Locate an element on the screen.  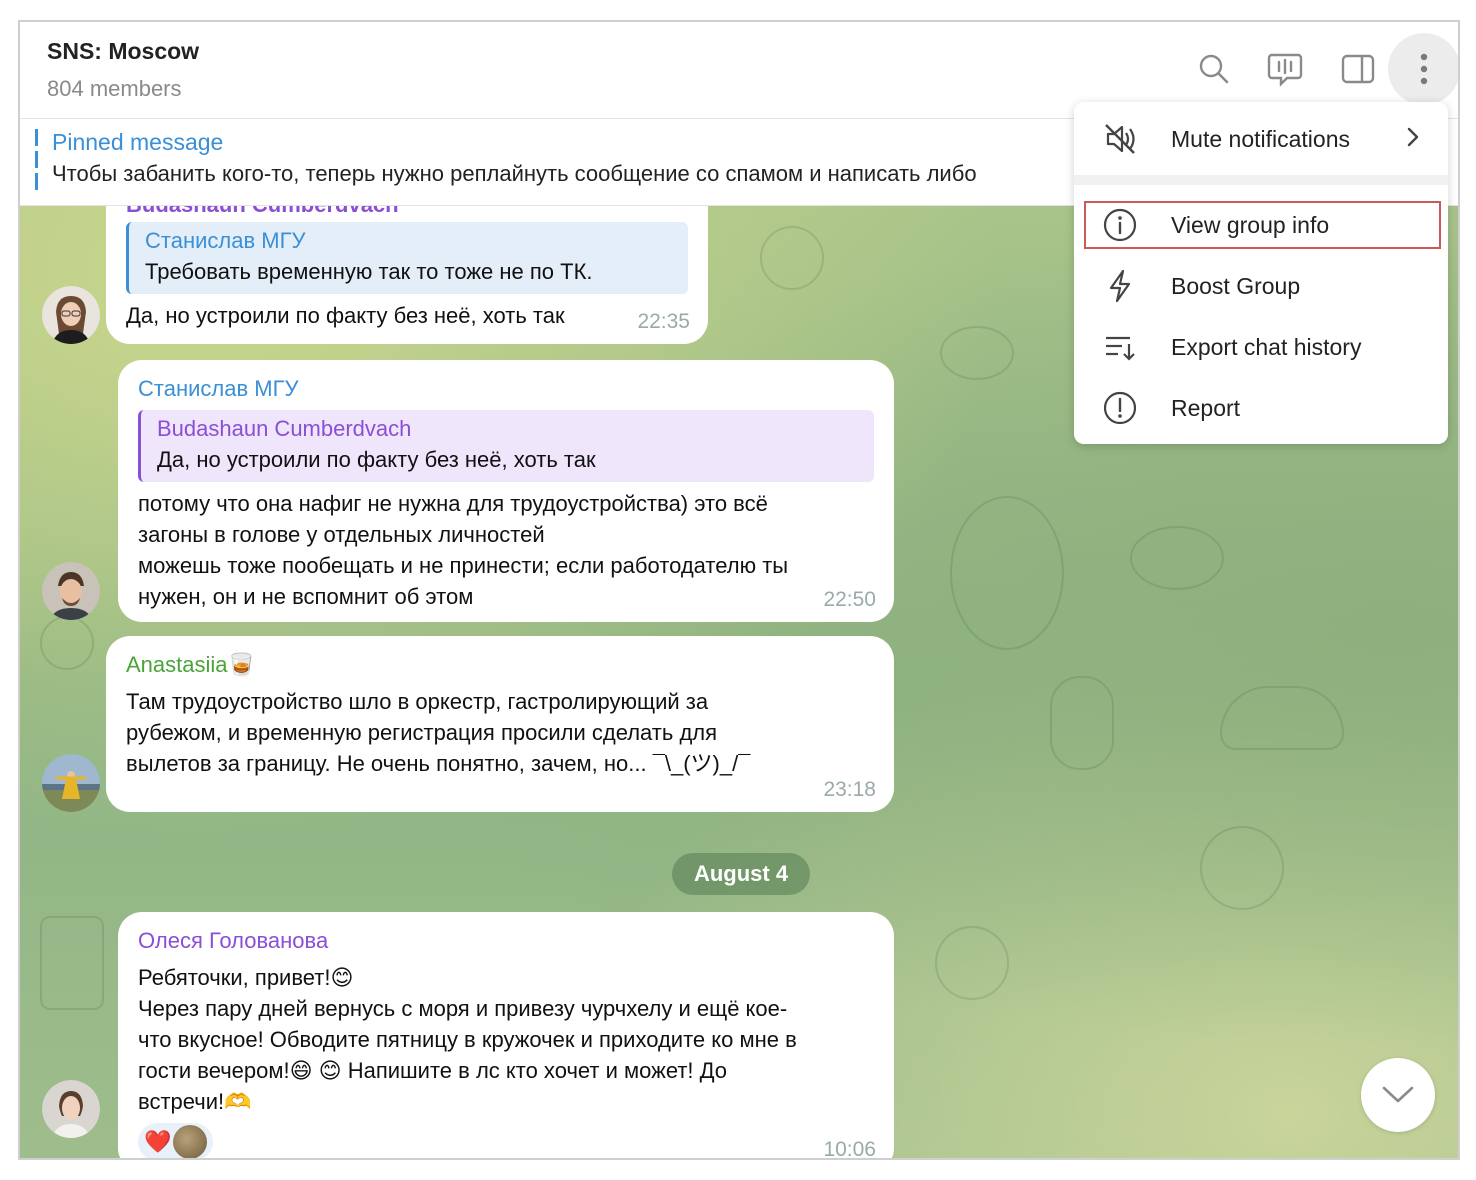
reactions-row: ❤️ is located at coordinates (176, 1140).